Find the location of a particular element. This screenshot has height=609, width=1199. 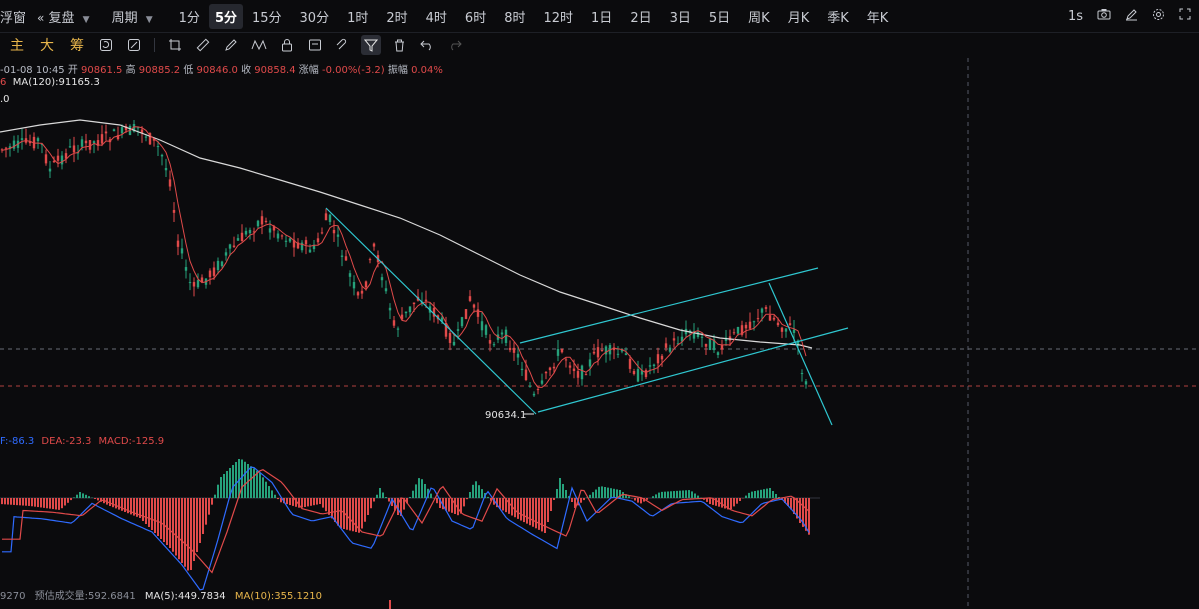

close-value: 90858.4 is located at coordinates (275, 70).